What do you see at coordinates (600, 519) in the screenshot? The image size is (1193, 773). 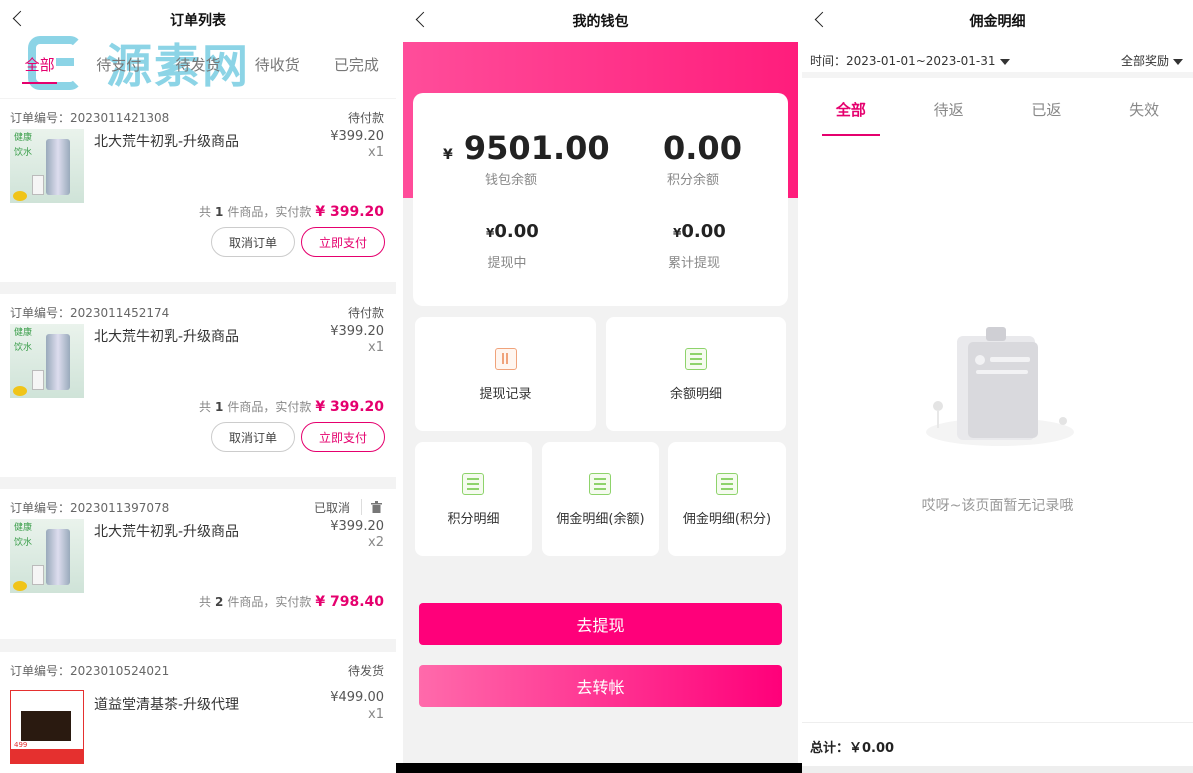 I see `grid-label: 佣金明细(余额)` at bounding box center [600, 519].